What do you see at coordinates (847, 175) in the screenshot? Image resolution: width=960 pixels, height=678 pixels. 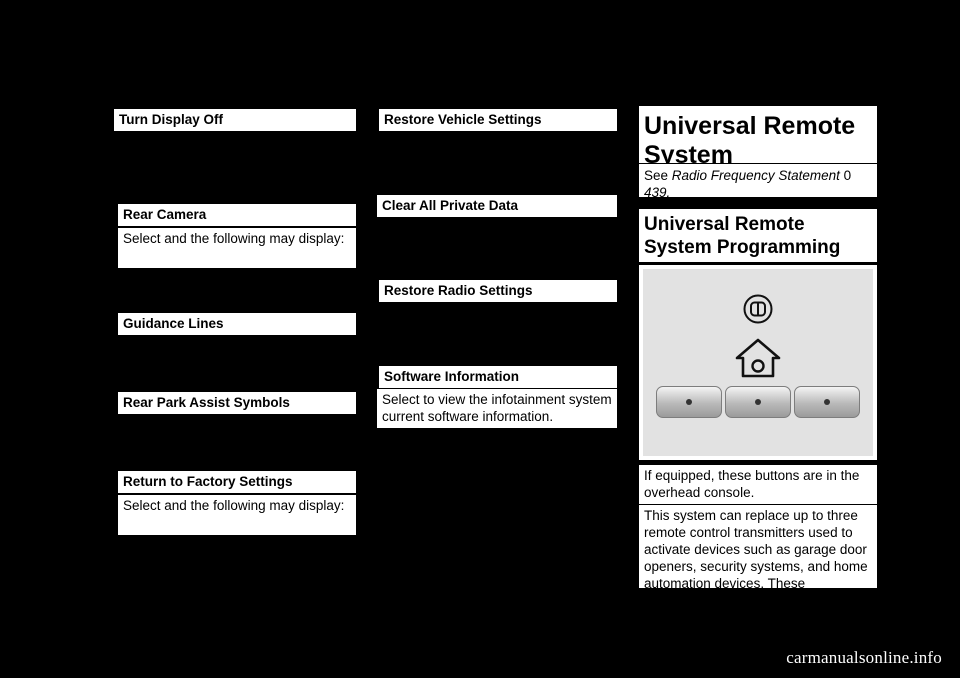 I see `page-symbol-icon: 0` at bounding box center [847, 175].